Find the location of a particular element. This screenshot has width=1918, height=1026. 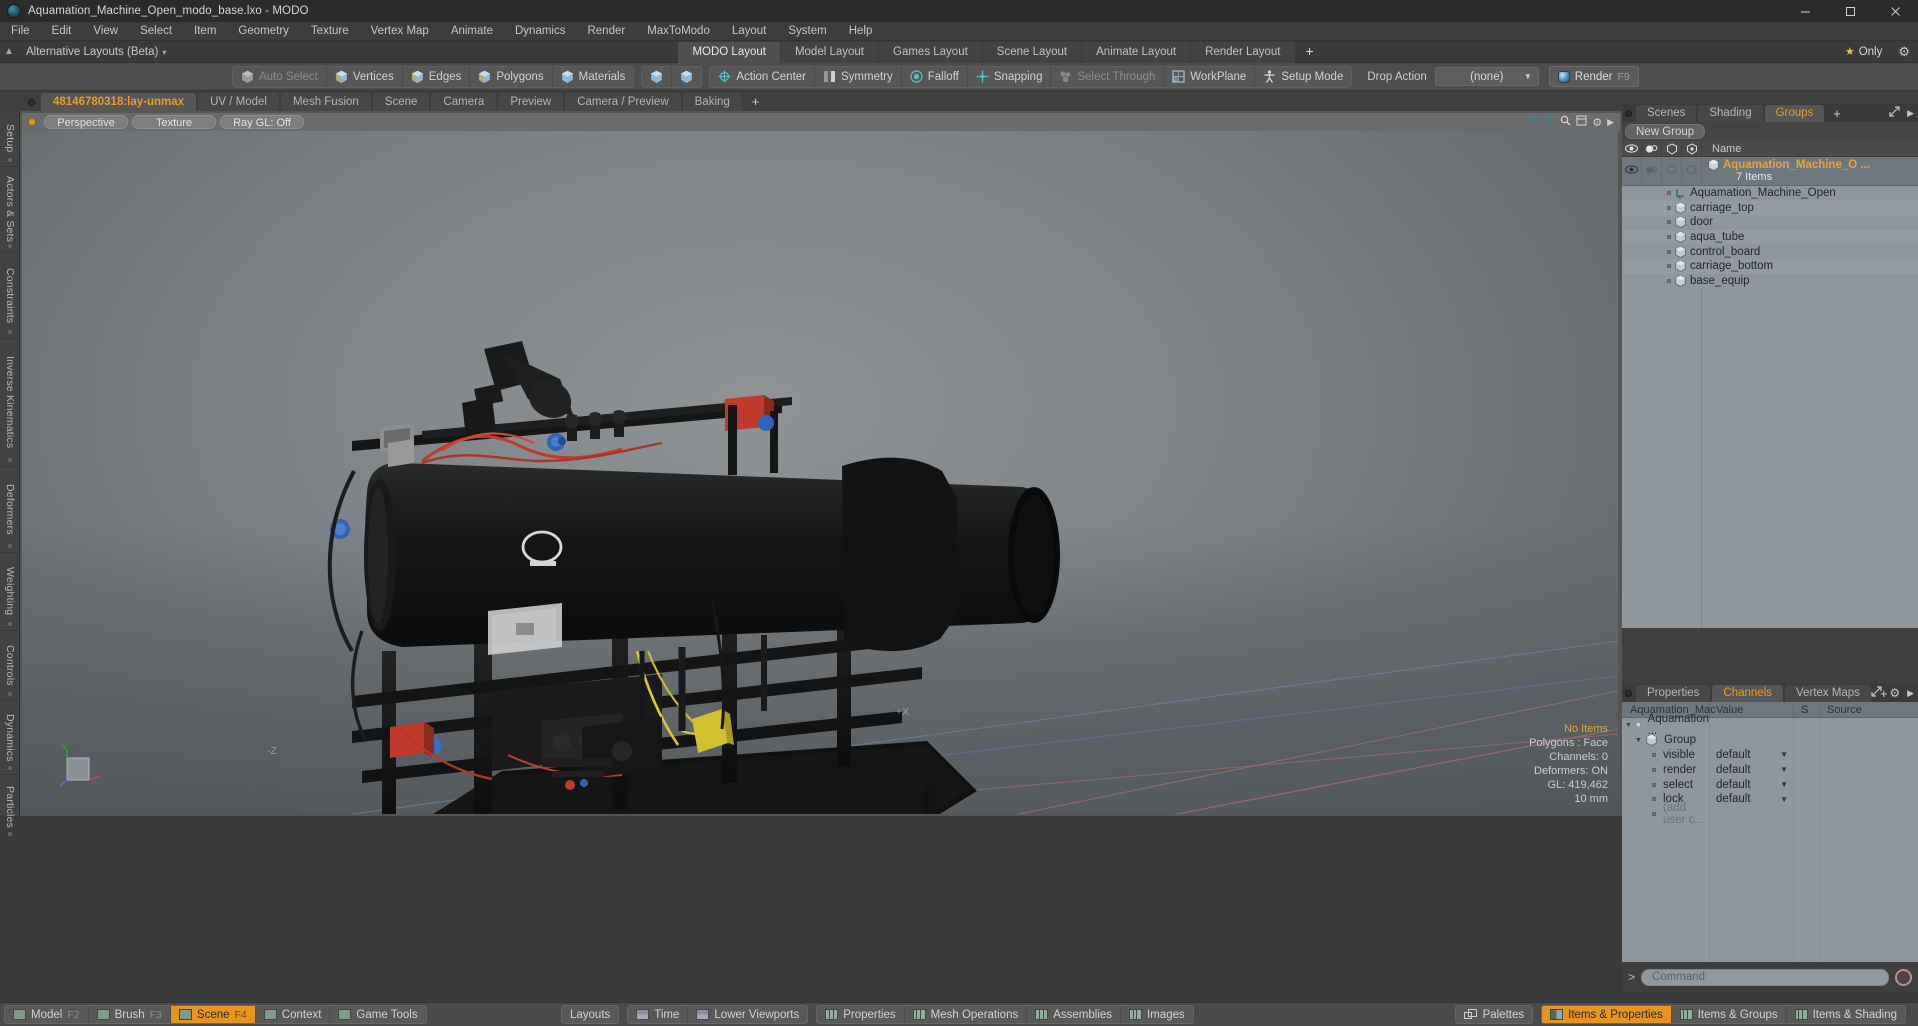

status-context-button: Context is located at coordinates (293, 1014).